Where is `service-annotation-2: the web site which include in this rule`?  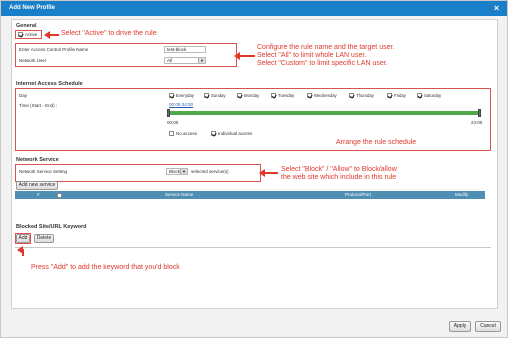 service-annotation-2: the web site which include in this rule is located at coordinates (339, 177).